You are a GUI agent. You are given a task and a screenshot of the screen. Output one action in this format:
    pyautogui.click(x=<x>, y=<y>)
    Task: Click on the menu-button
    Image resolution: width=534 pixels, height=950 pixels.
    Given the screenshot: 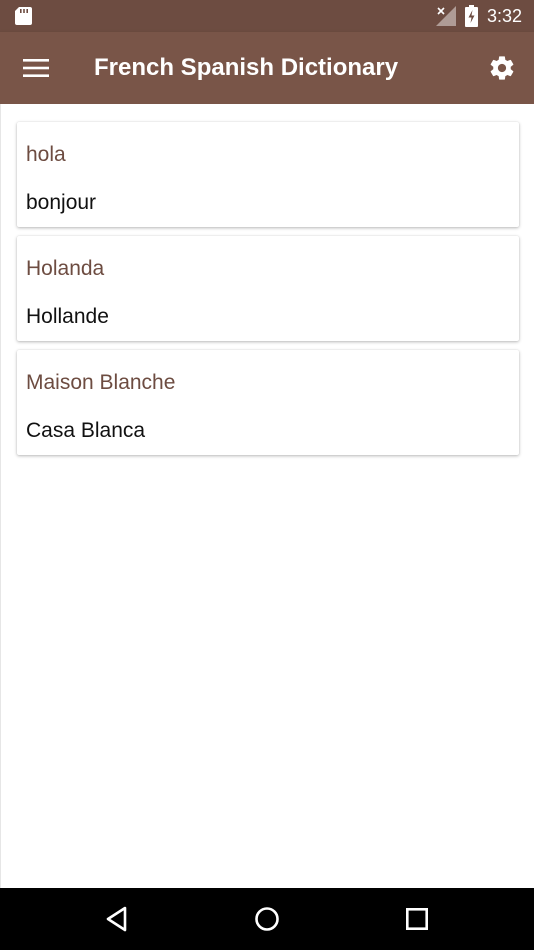 What is the action you would take?
    pyautogui.click(x=36, y=68)
    